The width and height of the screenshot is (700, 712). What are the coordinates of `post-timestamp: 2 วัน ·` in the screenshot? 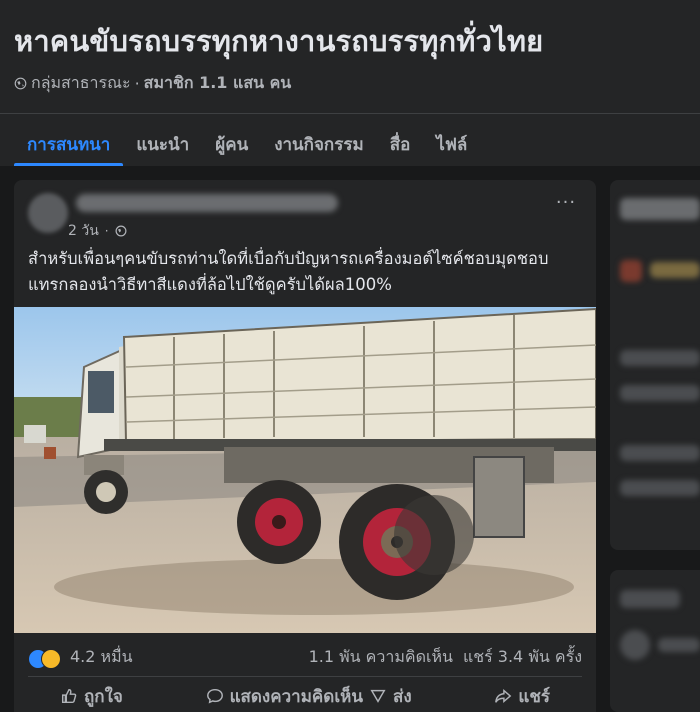 It's located at (97, 231).